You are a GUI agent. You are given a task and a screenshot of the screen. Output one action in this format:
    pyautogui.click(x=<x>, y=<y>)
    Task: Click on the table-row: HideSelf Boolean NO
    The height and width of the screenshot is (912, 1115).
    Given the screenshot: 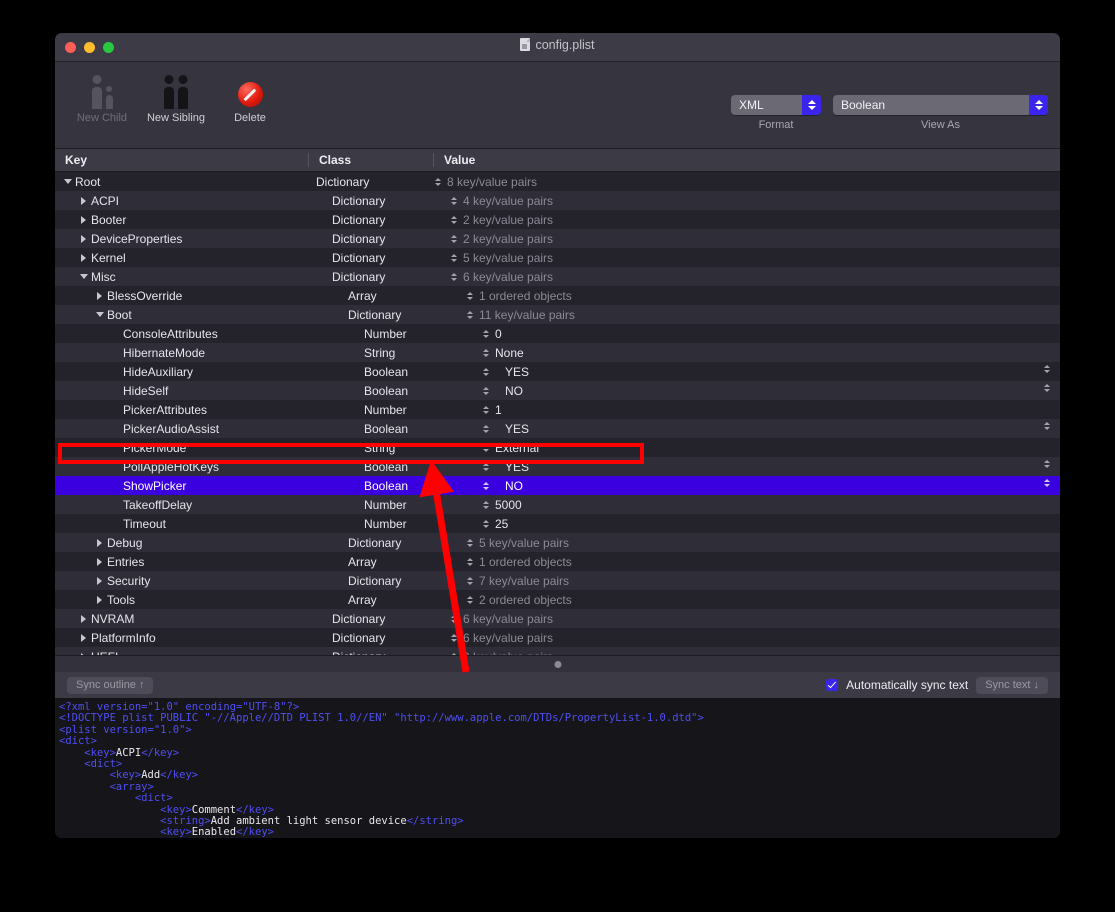 What is the action you would take?
    pyautogui.click(x=557, y=390)
    